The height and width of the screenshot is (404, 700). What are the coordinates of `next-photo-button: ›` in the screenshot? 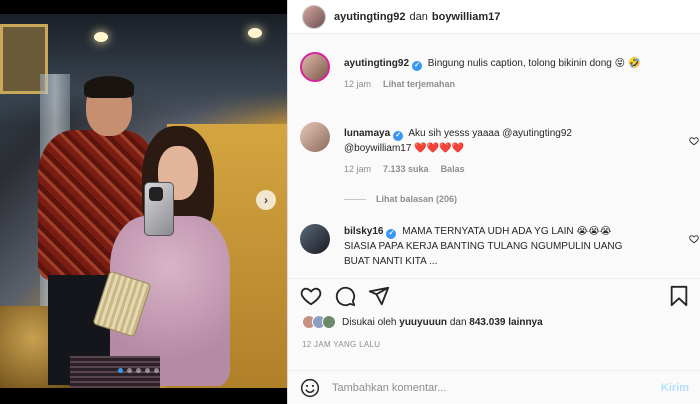 It's located at (266, 200).